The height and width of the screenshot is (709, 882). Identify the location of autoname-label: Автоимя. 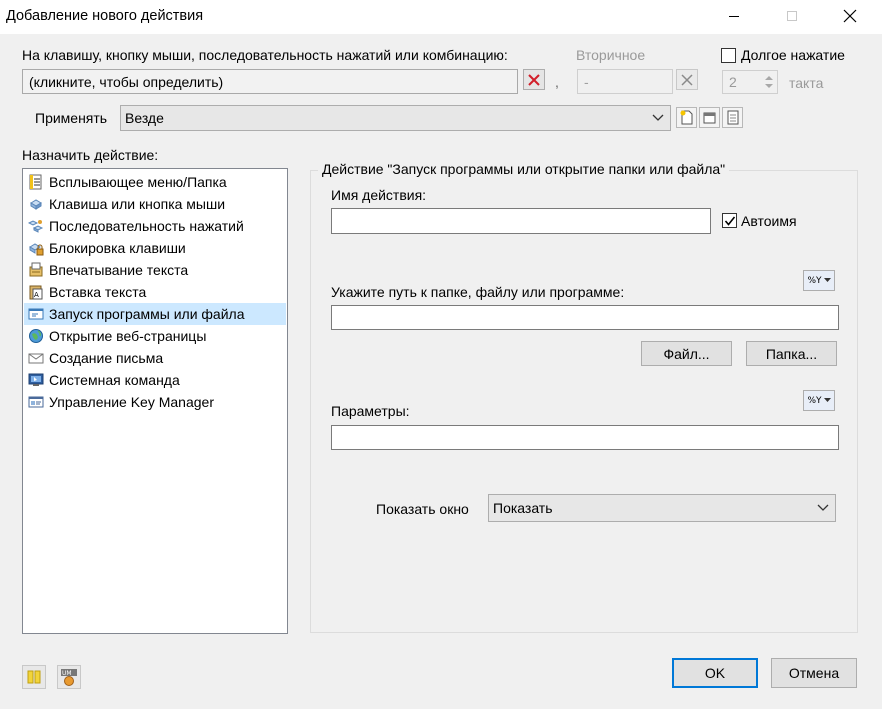
(769, 221).